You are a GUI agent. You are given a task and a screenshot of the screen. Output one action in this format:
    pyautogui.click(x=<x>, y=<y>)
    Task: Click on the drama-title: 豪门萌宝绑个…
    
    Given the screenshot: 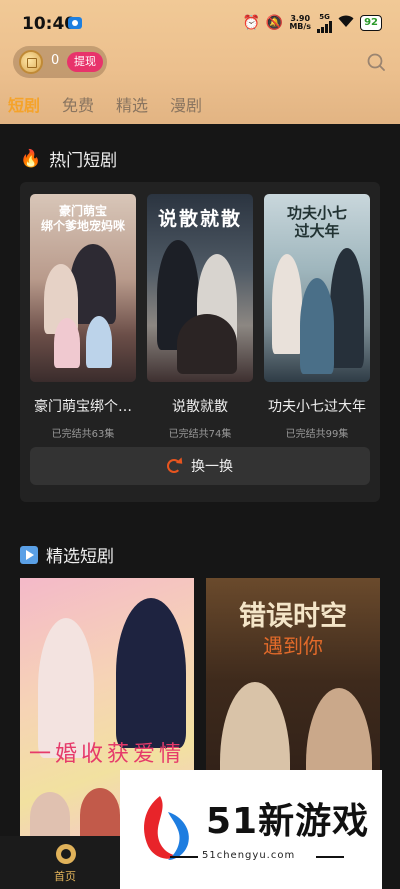 What is the action you would take?
    pyautogui.click(x=83, y=407)
    